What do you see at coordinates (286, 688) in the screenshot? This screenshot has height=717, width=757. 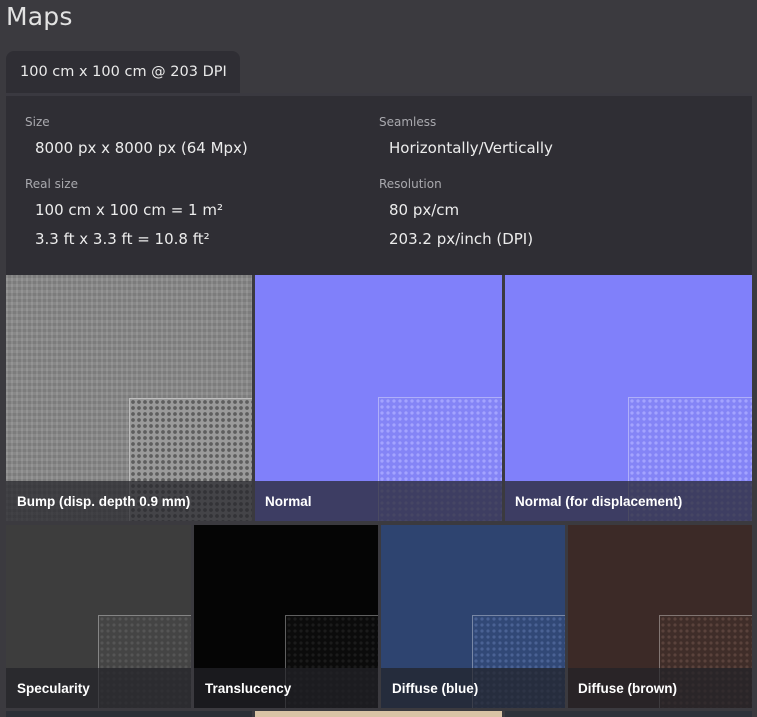 I see `map-caption-translucency: Translucency` at bounding box center [286, 688].